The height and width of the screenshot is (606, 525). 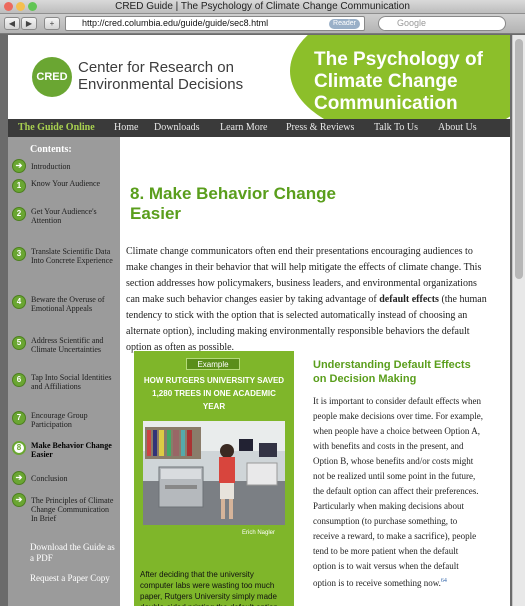 What do you see at coordinates (233, 203) in the screenshot?
I see `page-title: 8. Make Behavior Change Easier` at bounding box center [233, 203].